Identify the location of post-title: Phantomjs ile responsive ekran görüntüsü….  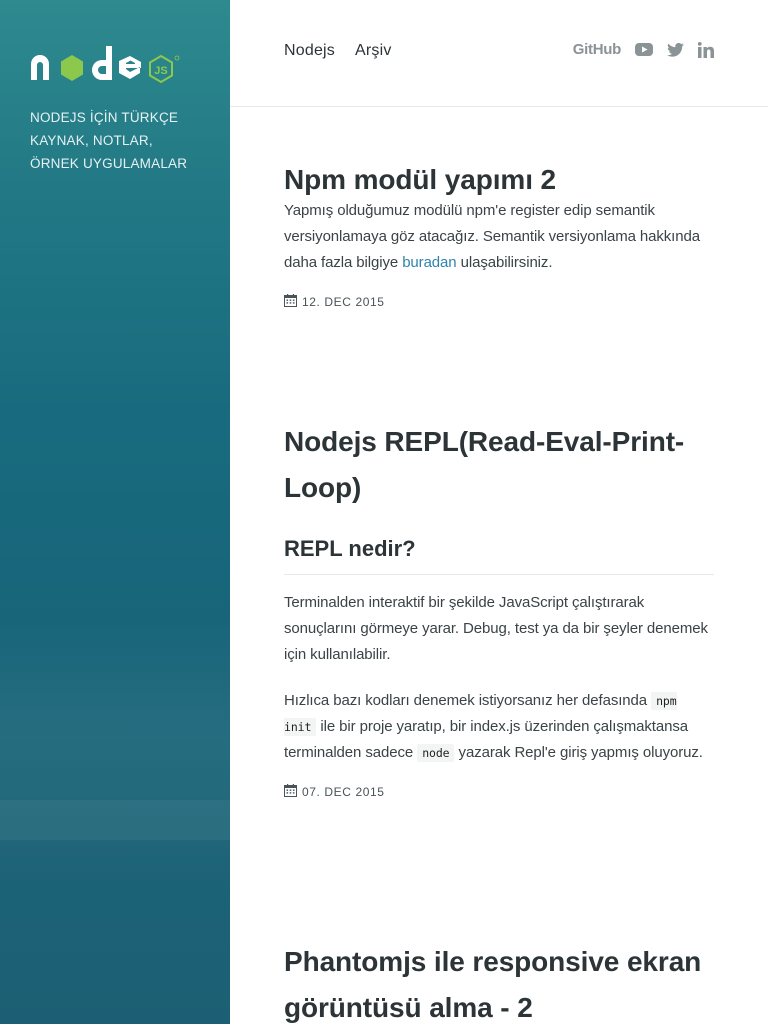
(499, 981).